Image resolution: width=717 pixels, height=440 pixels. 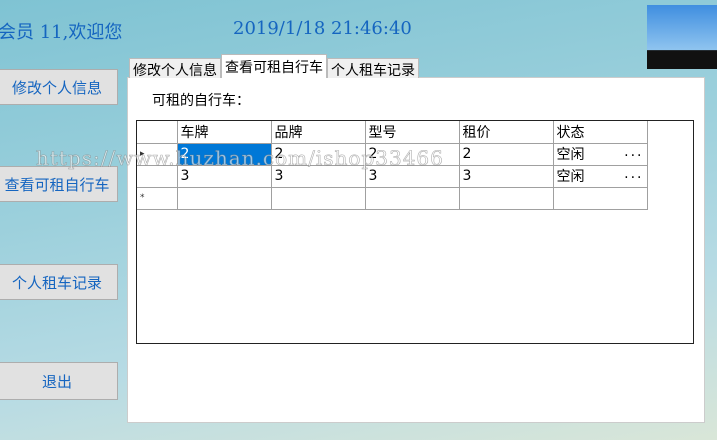 What do you see at coordinates (392, 198) in the screenshot?
I see `new-row: *` at bounding box center [392, 198].